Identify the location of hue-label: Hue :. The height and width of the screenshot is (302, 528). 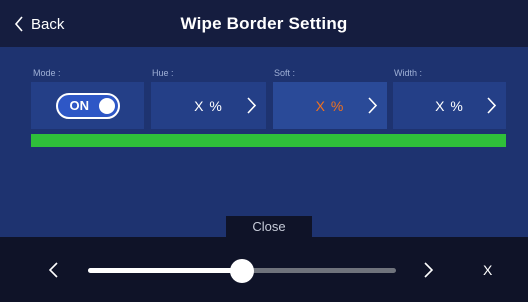
(163, 73).